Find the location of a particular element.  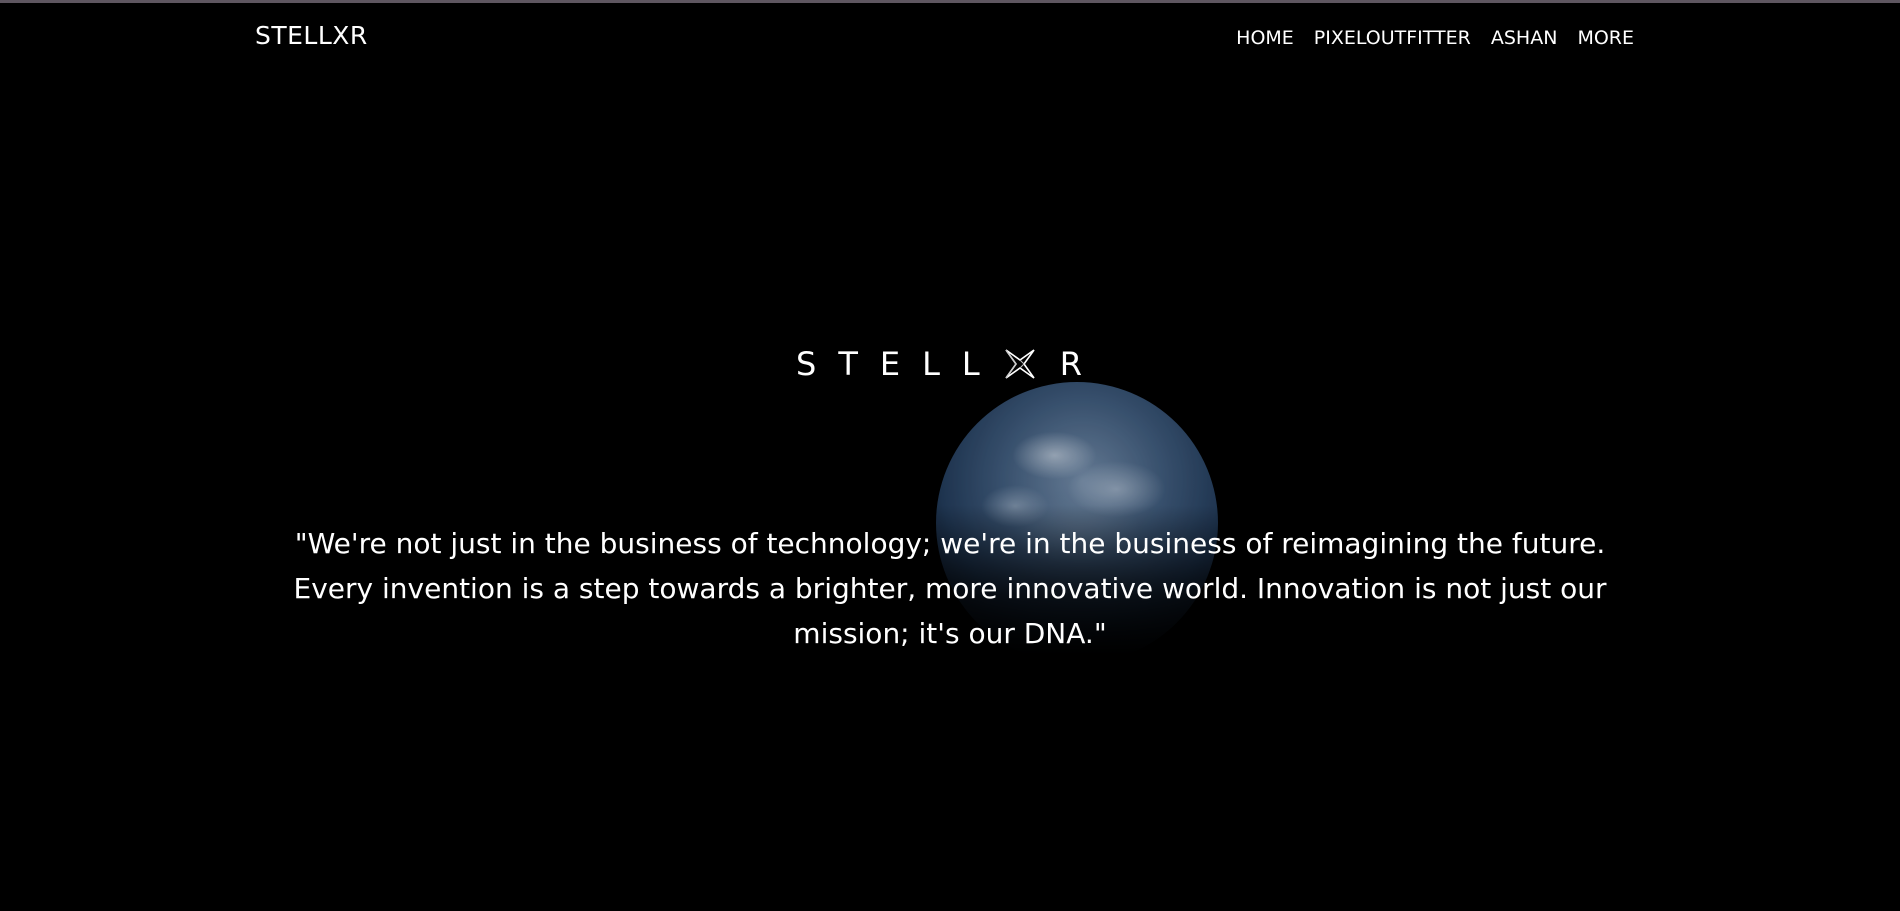

navbar: STELLXR HOME PIXELOUTFITTER ASHAN MORE is located at coordinates (950, 36).